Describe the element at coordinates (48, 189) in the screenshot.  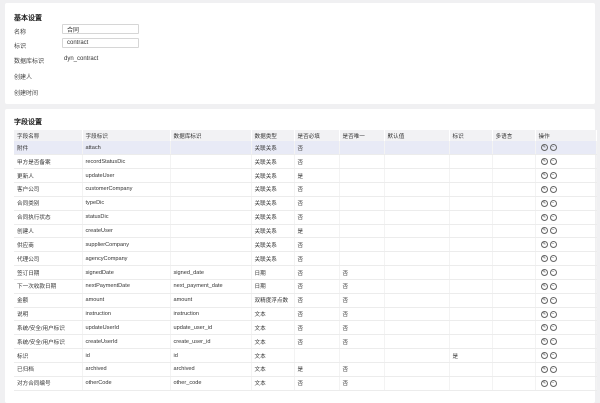
I see `cell-field-name: 客户公司` at that location.